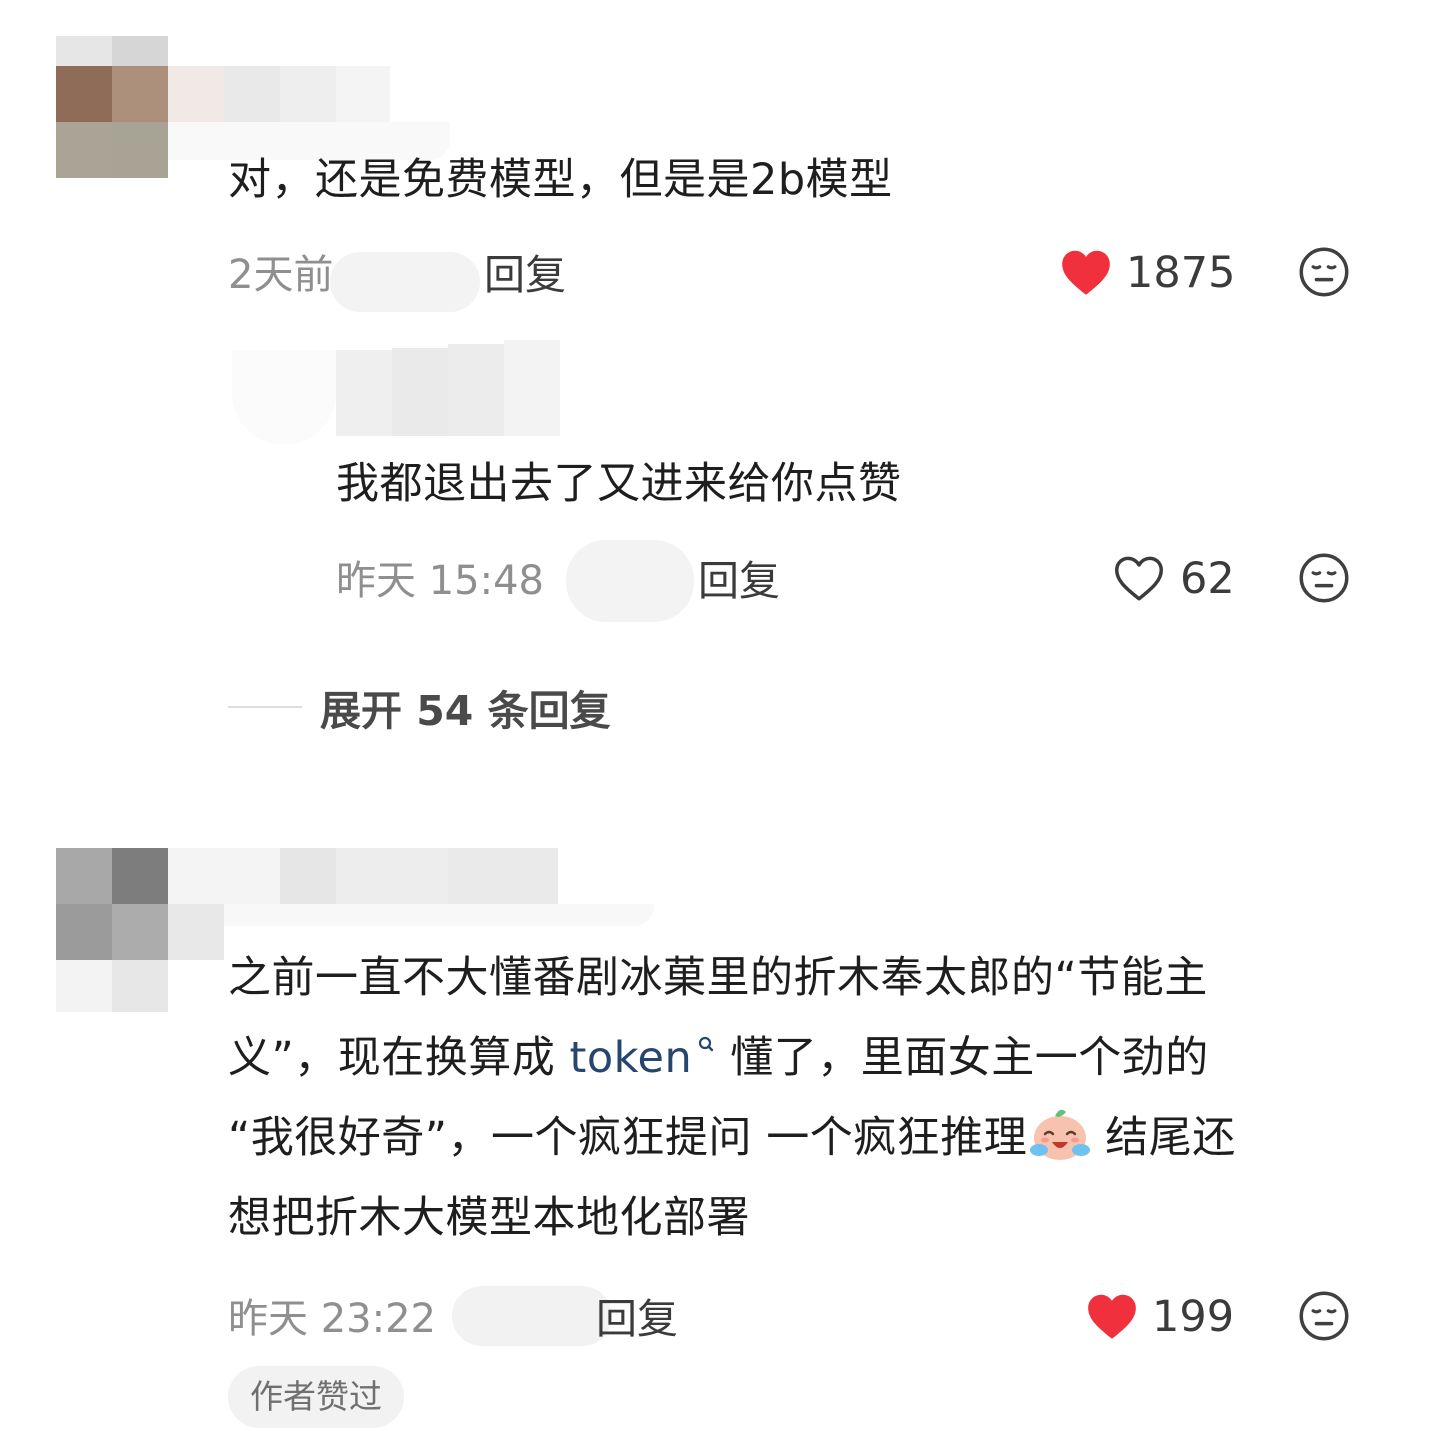 Image resolution: width=1430 pixels, height=1450 pixels. I want to click on reply-text: 我都退出去了又进来给你点赞, so click(619, 484).